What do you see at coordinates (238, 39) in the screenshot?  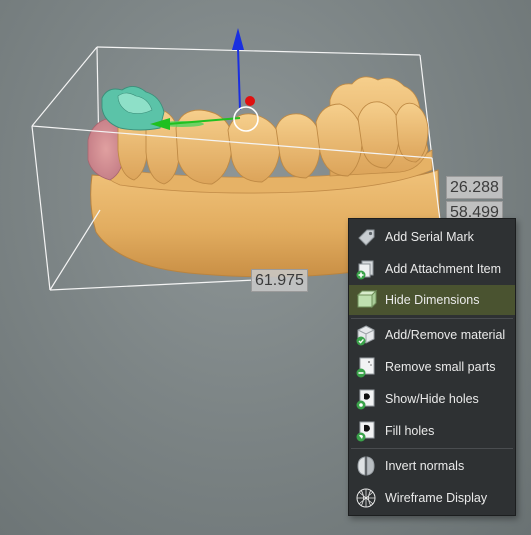 I see `z-axis-arrow-icon` at bounding box center [238, 39].